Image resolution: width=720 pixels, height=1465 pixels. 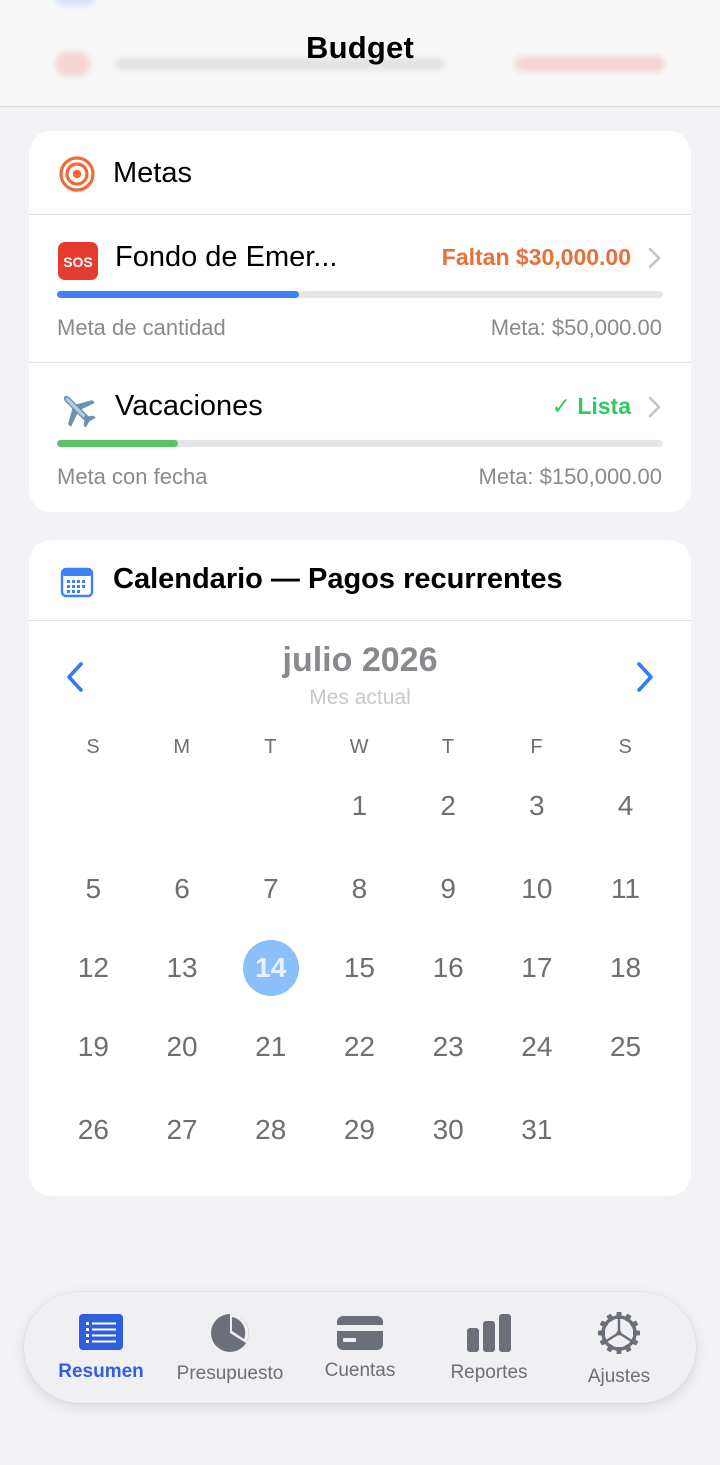 I want to click on svg-text: SOS, so click(x=78, y=262).